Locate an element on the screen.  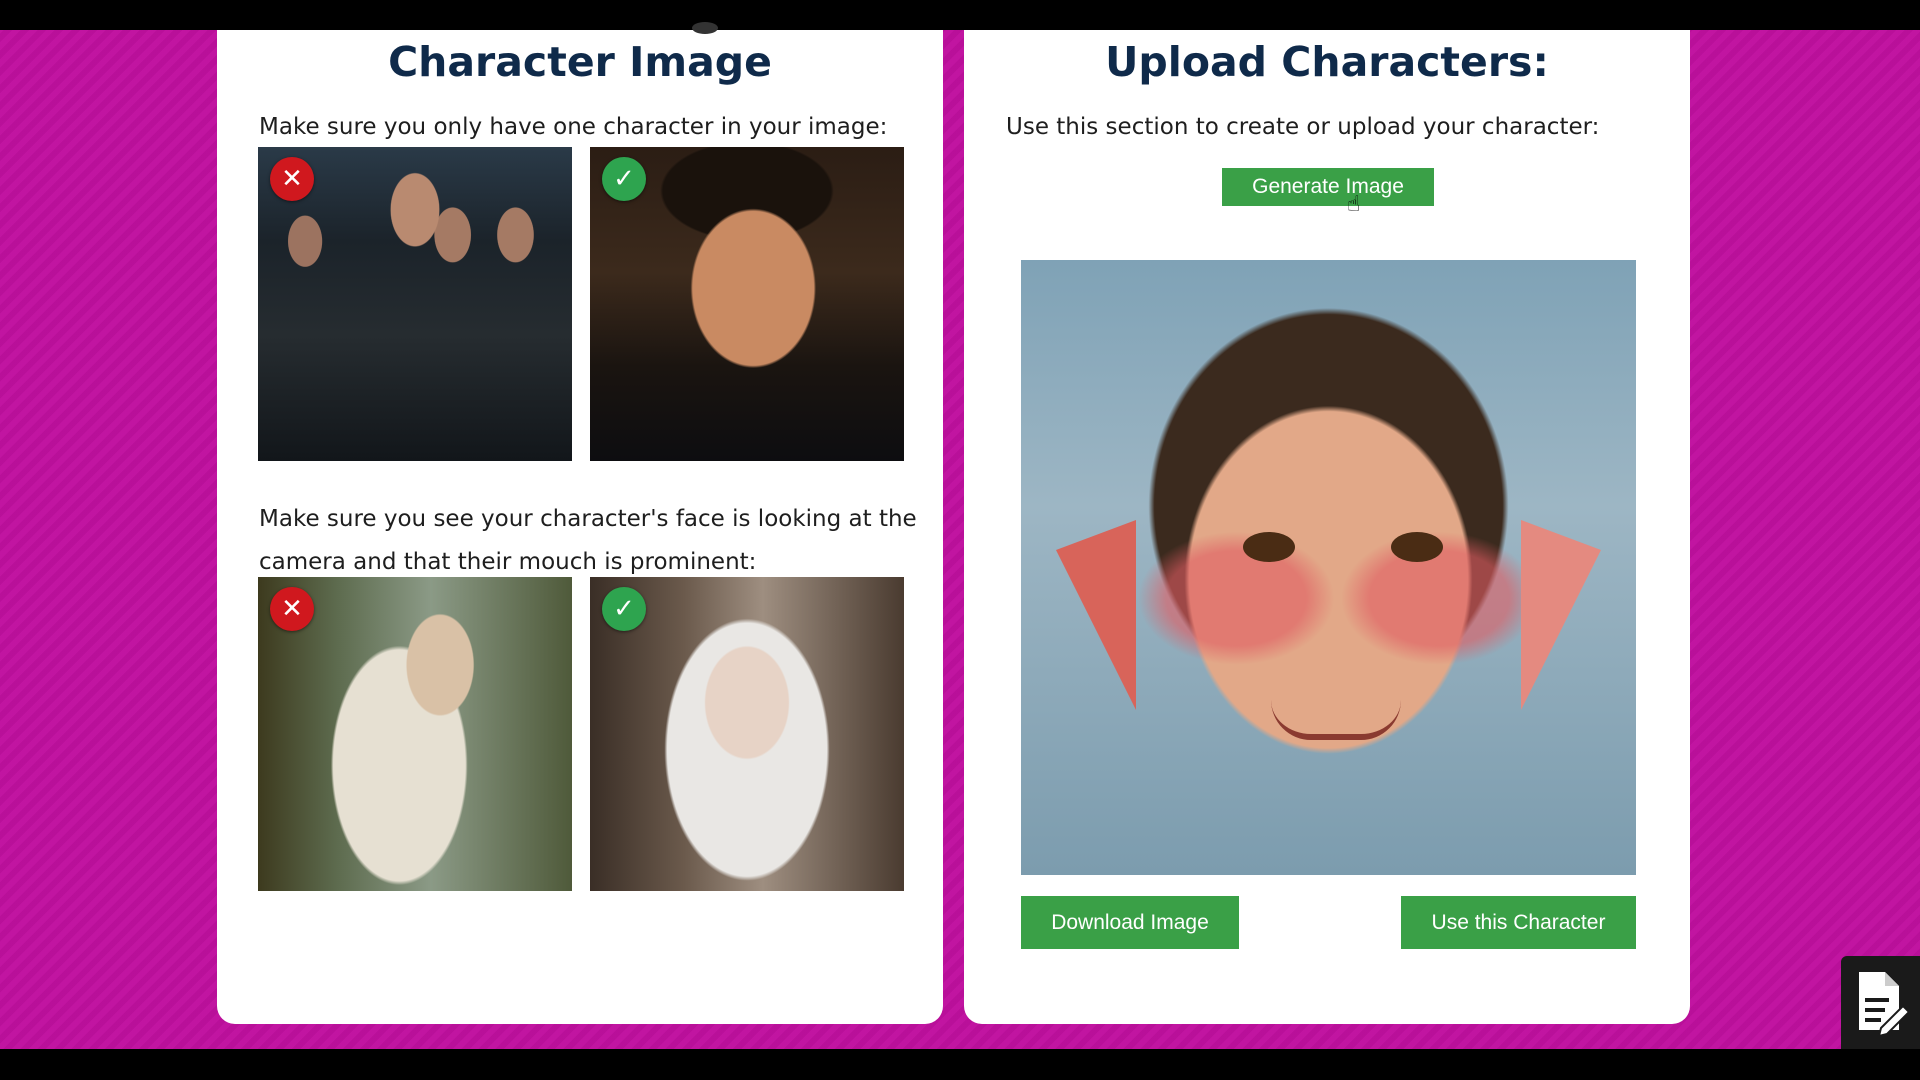
left-eye is located at coordinates (1269, 547).